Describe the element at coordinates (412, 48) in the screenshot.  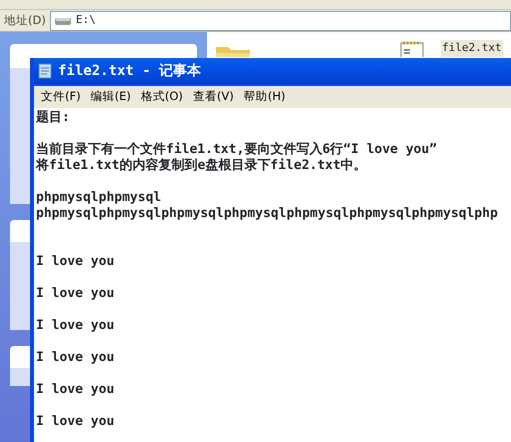
I see `notepad-file-icon` at that location.